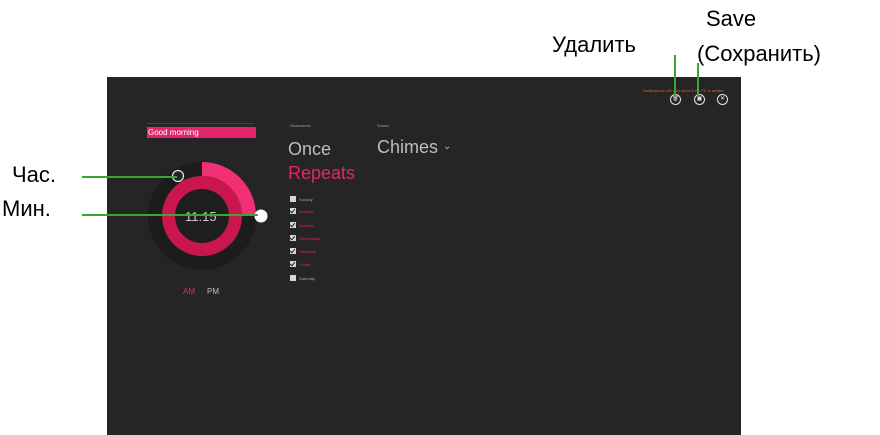 This screenshot has width=880, height=435. Describe the element at coordinates (306, 199) in the screenshot. I see `day-label: Sunday` at that location.